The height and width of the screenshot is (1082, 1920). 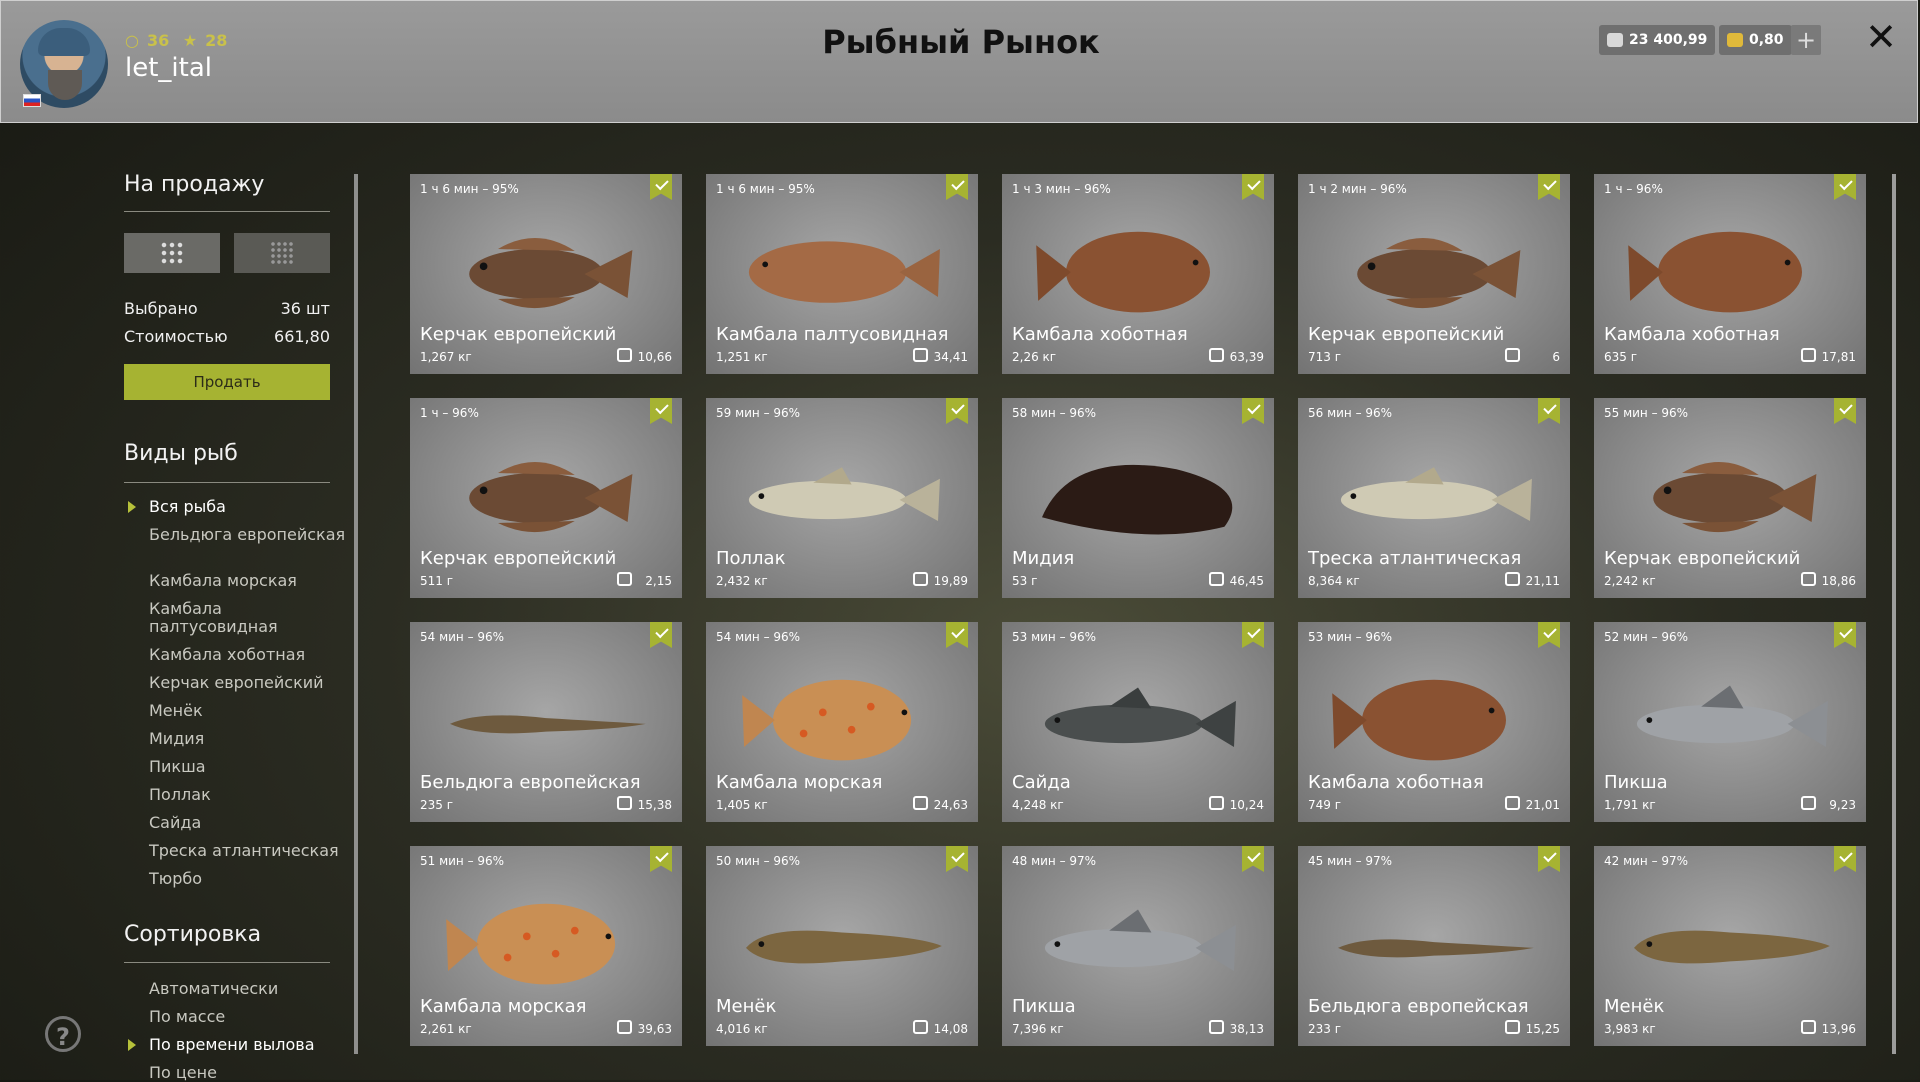 I want to click on large-grid-view-button, so click(x=172, y=253).